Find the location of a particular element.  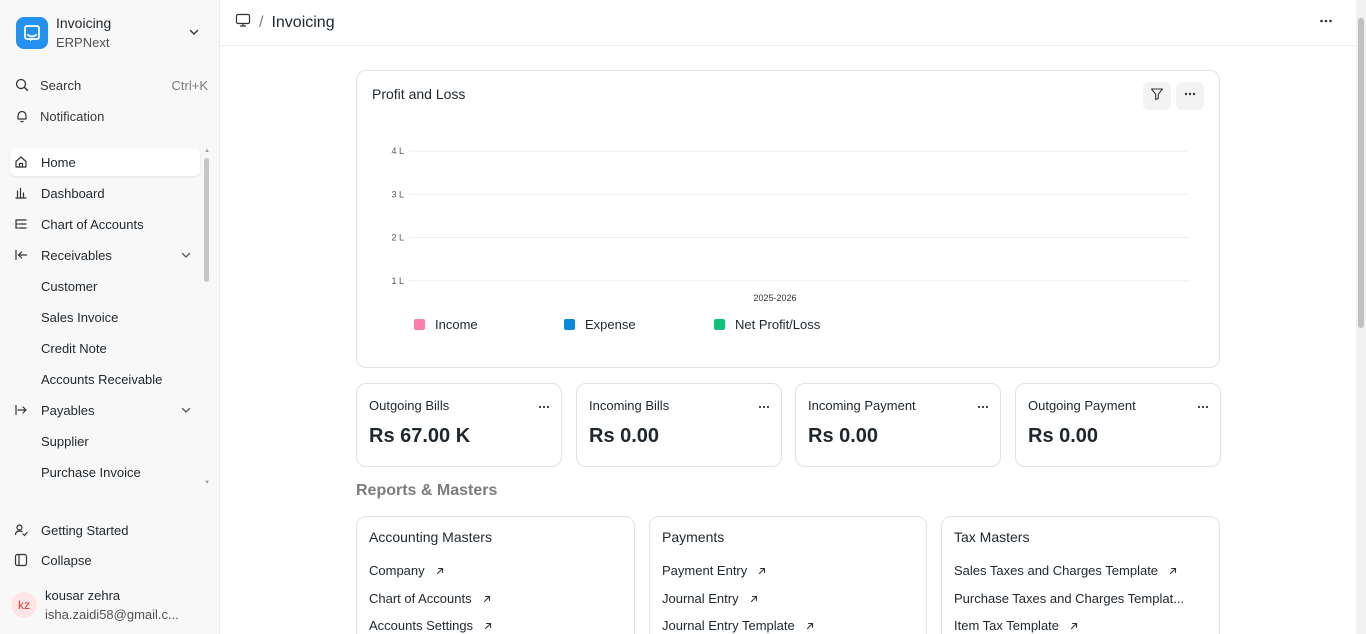

filter-button is located at coordinates (1157, 96).